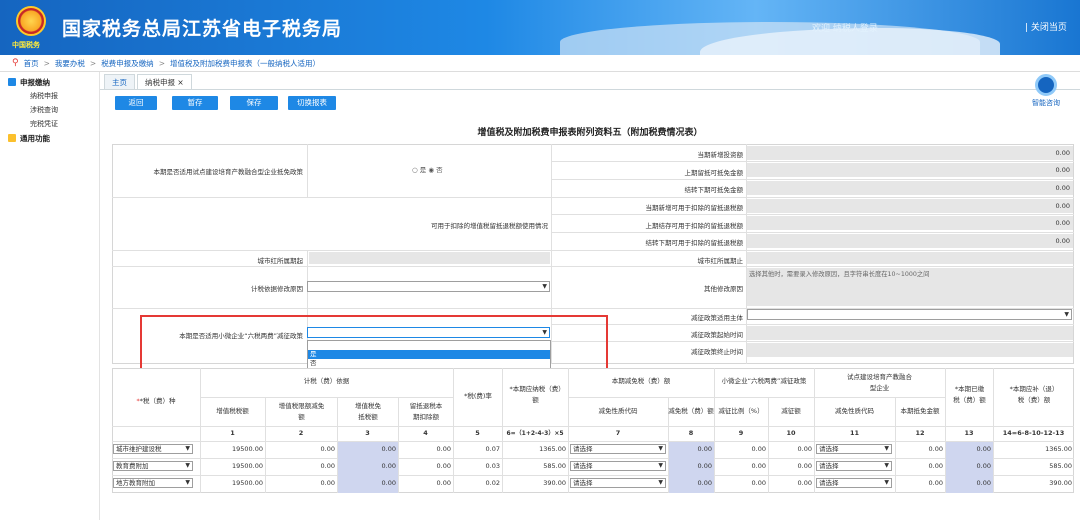 The image size is (1080, 520). What do you see at coordinates (195, 103) in the screenshot?
I see `temp-save-button: 暂存` at bounding box center [195, 103].